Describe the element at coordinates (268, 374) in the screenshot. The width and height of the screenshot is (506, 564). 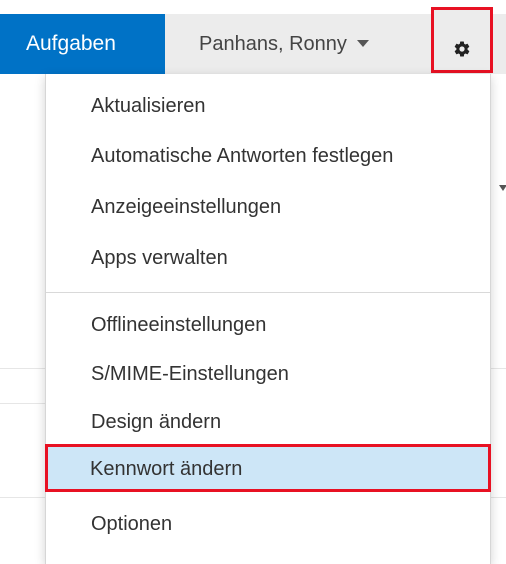
I see `menu-item-smime-einstellungen: S/MIME-Einstellungen` at that location.